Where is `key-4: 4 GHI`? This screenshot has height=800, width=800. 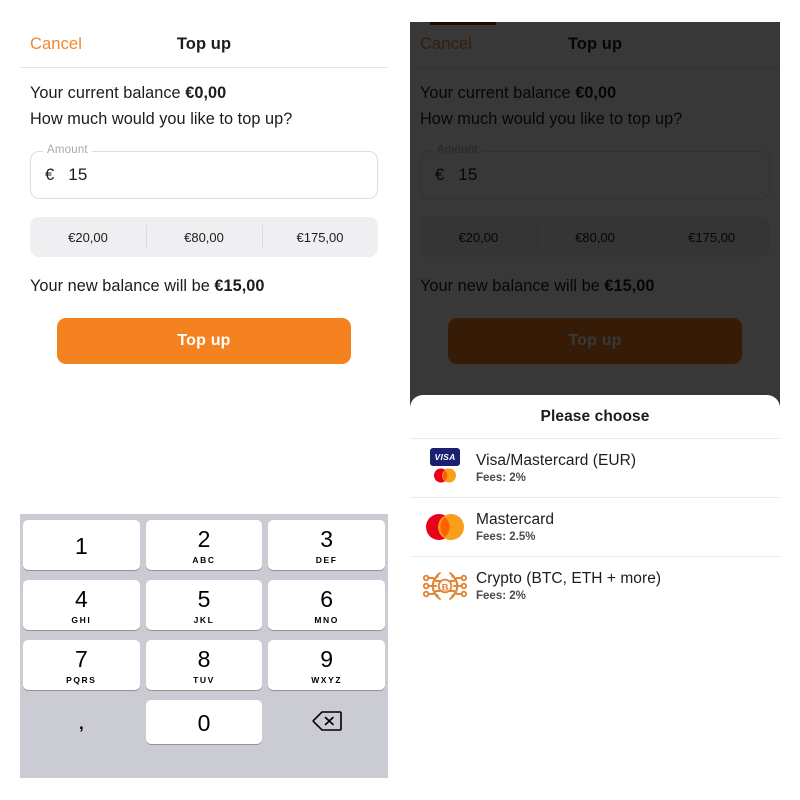 key-4: 4 GHI is located at coordinates (81, 605).